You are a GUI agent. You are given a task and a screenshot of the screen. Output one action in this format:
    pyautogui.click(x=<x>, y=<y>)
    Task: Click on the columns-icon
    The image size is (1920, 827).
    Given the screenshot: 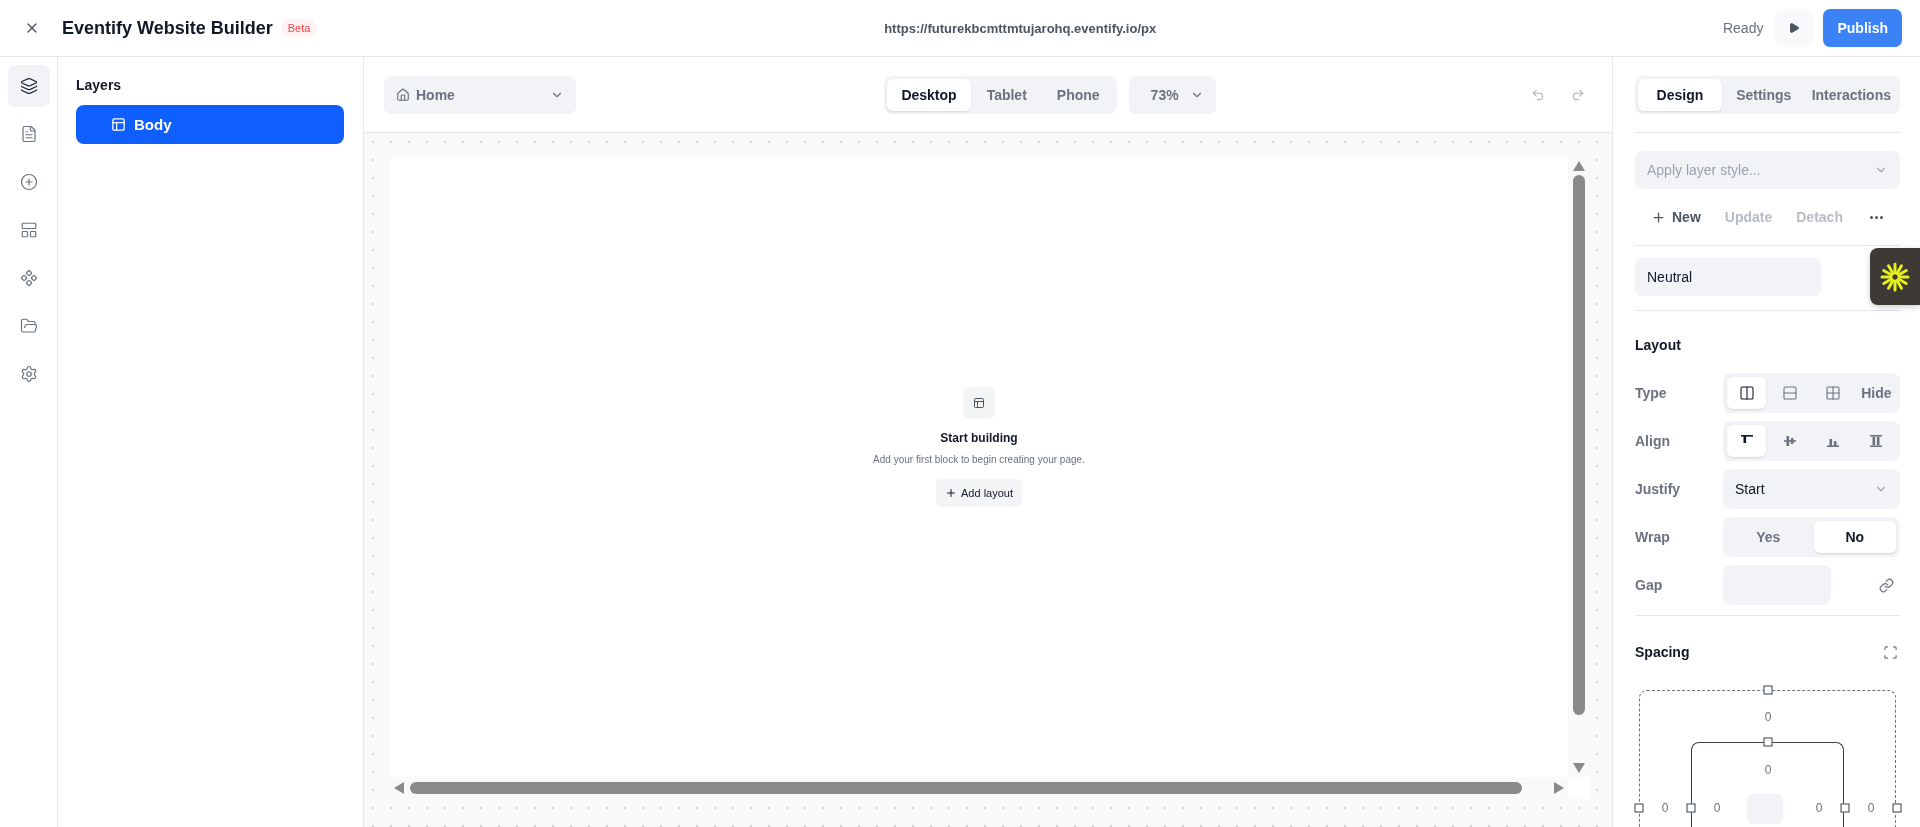 What is the action you would take?
    pyautogui.click(x=1746, y=393)
    